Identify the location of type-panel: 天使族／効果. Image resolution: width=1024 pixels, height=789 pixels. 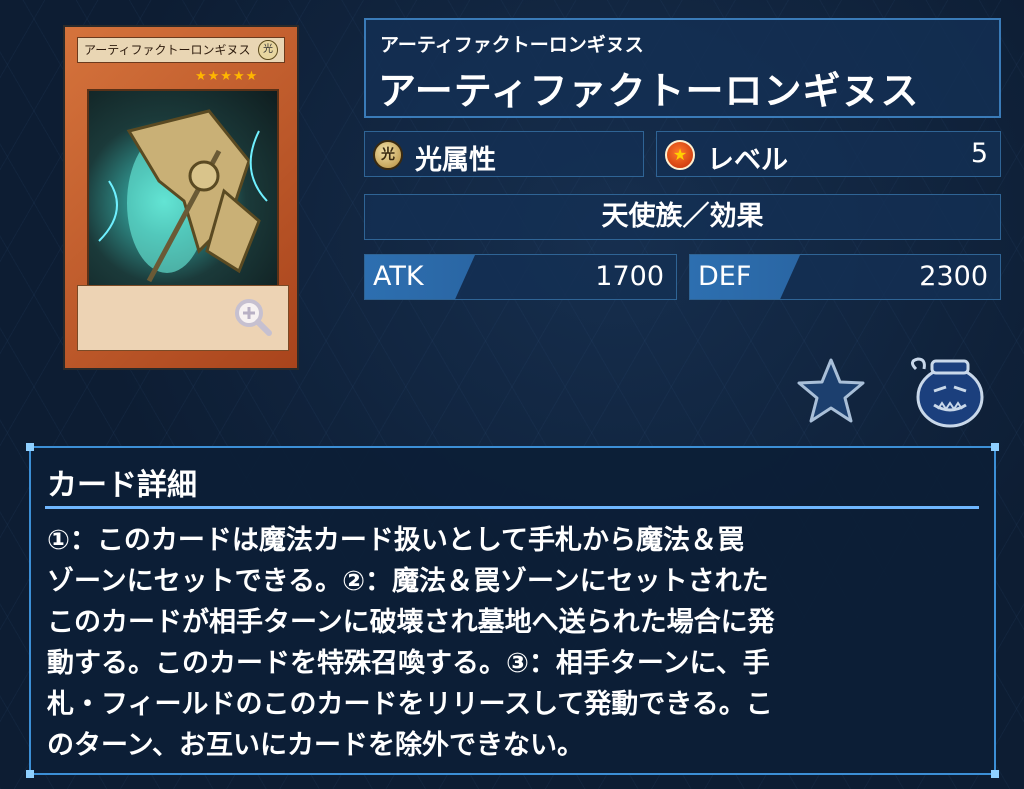
(682, 217).